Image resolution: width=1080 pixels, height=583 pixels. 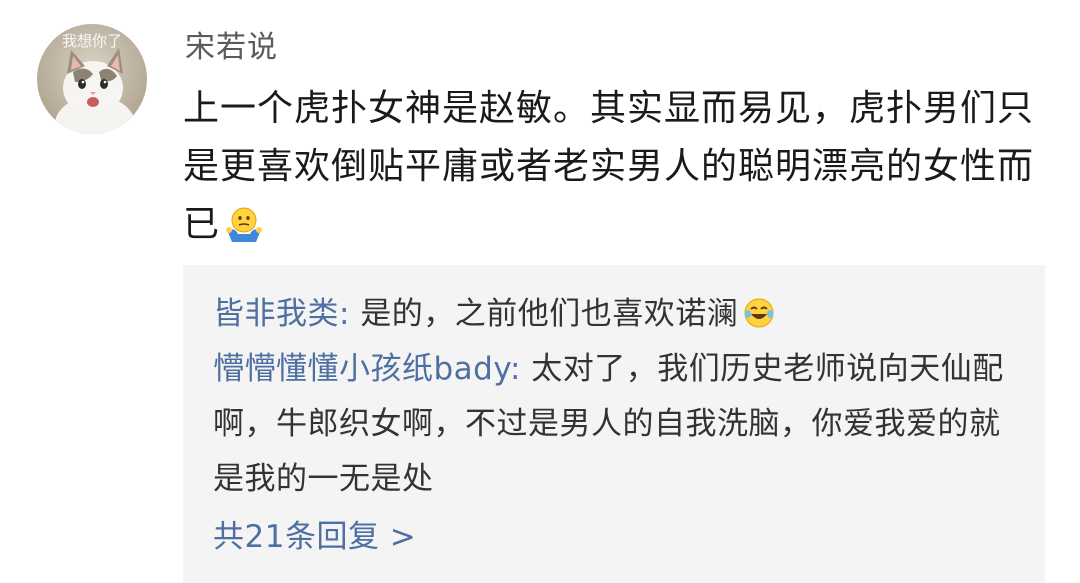 I want to click on reply-text: 是的，之前他们也喜欢诺澜, so click(x=549, y=314).